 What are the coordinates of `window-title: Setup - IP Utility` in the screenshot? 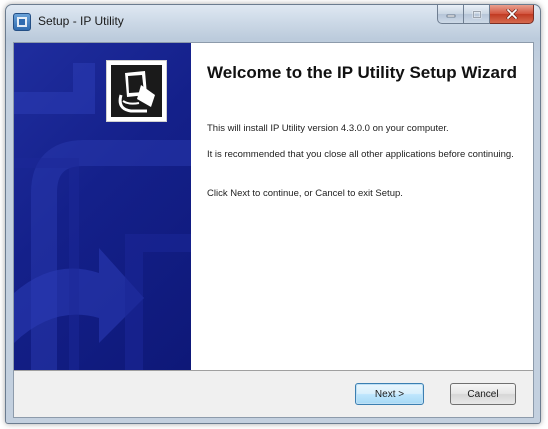 It's located at (81, 21).